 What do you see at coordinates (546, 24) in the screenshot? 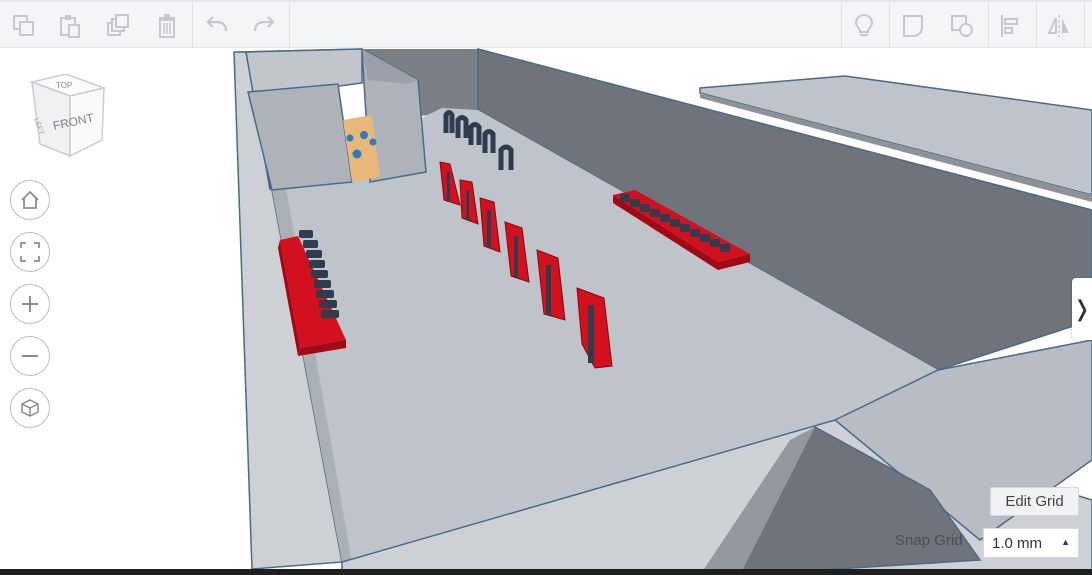
I see `toolbar` at bounding box center [546, 24].